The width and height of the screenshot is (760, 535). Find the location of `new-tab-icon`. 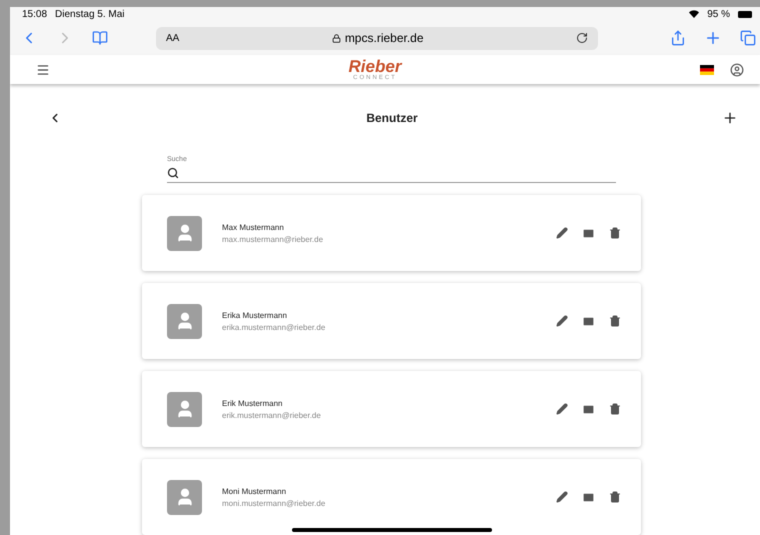

new-tab-icon is located at coordinates (713, 38).